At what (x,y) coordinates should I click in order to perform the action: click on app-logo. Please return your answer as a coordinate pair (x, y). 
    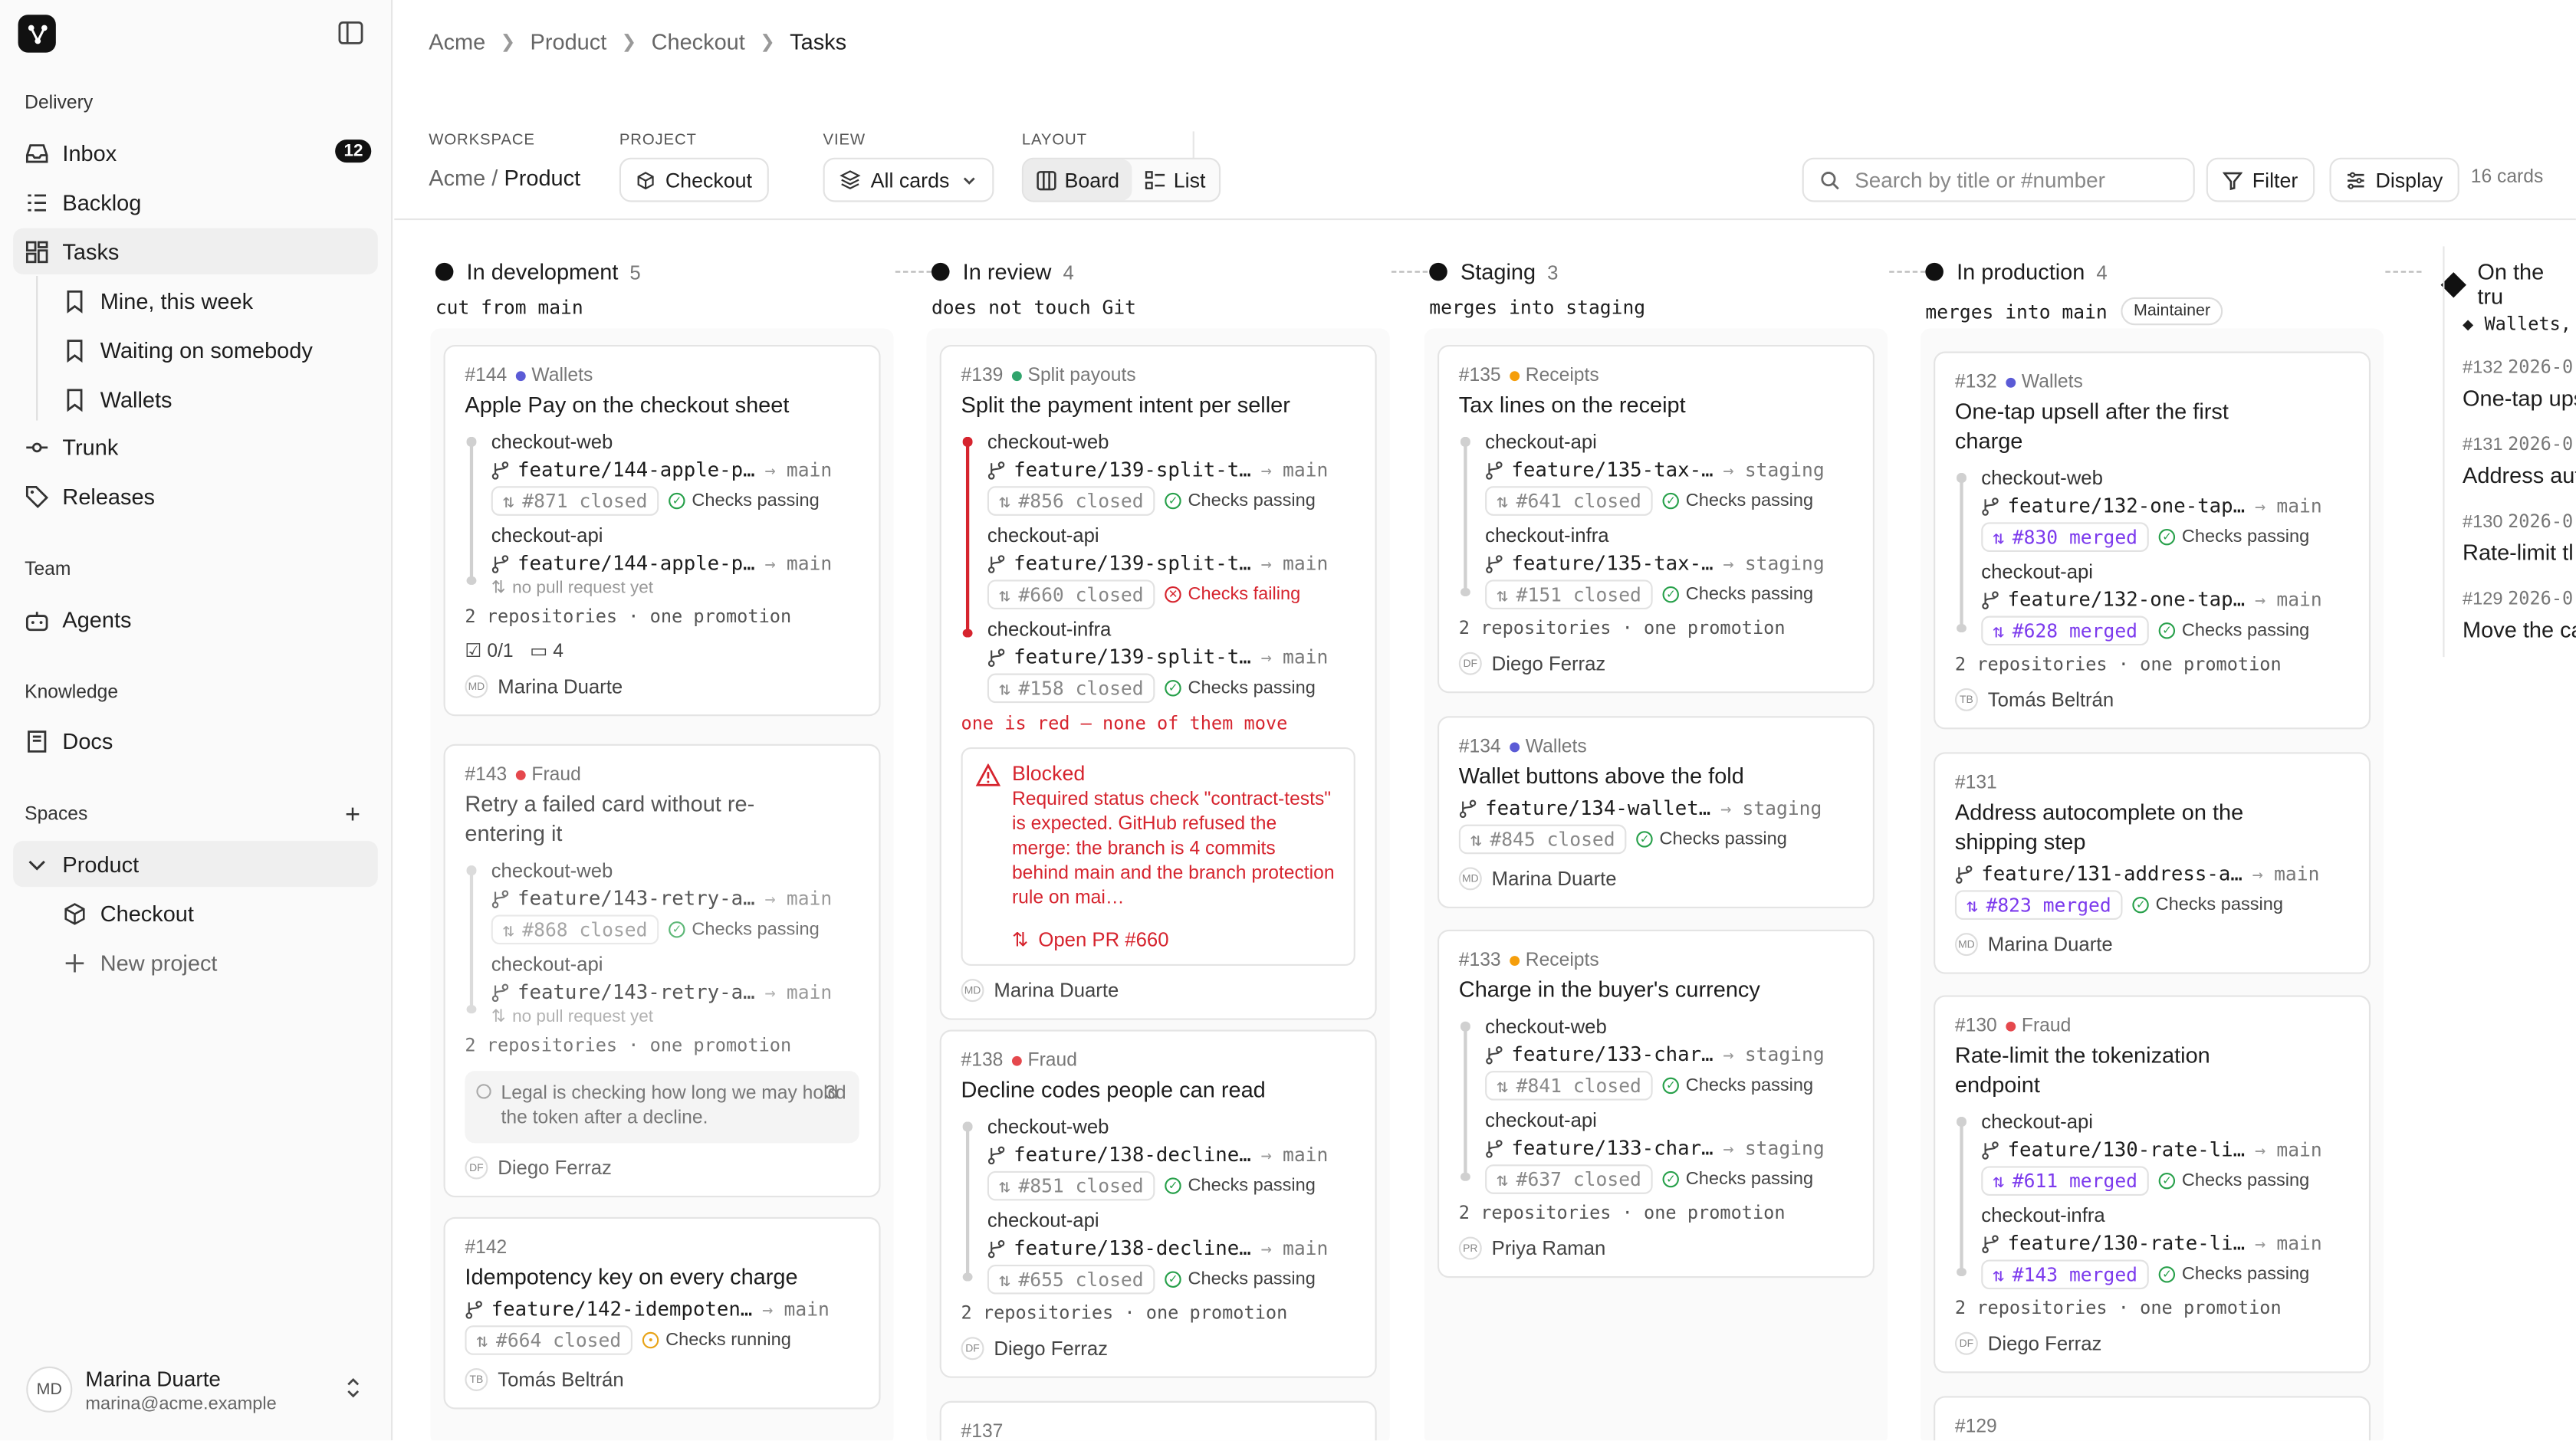
    Looking at the image, I should click on (37, 34).